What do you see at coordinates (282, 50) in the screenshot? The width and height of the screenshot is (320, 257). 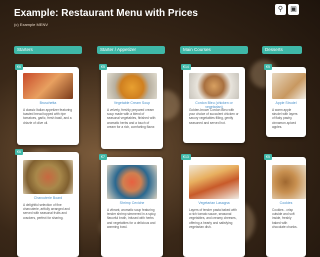 I see `column-header-desserts: Desserts` at bounding box center [282, 50].